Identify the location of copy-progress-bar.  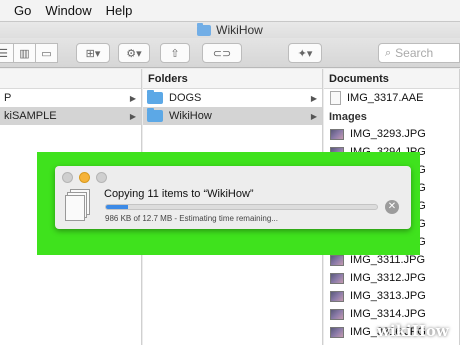
(241, 207).